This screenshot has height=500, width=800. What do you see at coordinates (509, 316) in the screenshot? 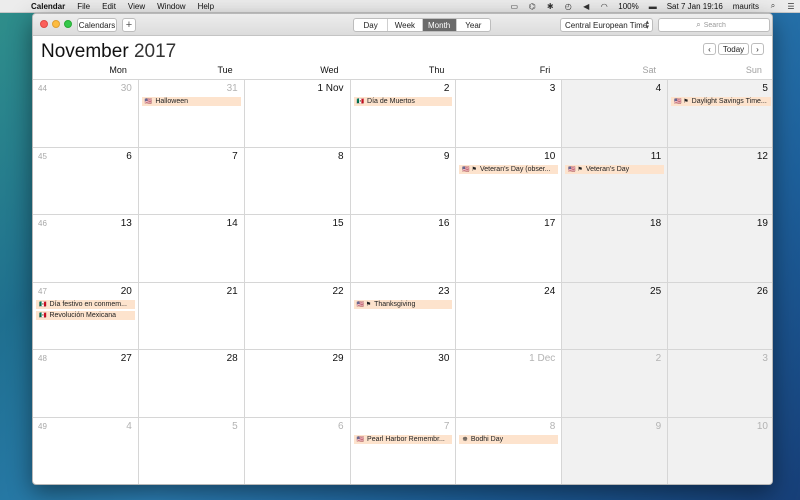
I see `day-cell: 24` at bounding box center [509, 316].